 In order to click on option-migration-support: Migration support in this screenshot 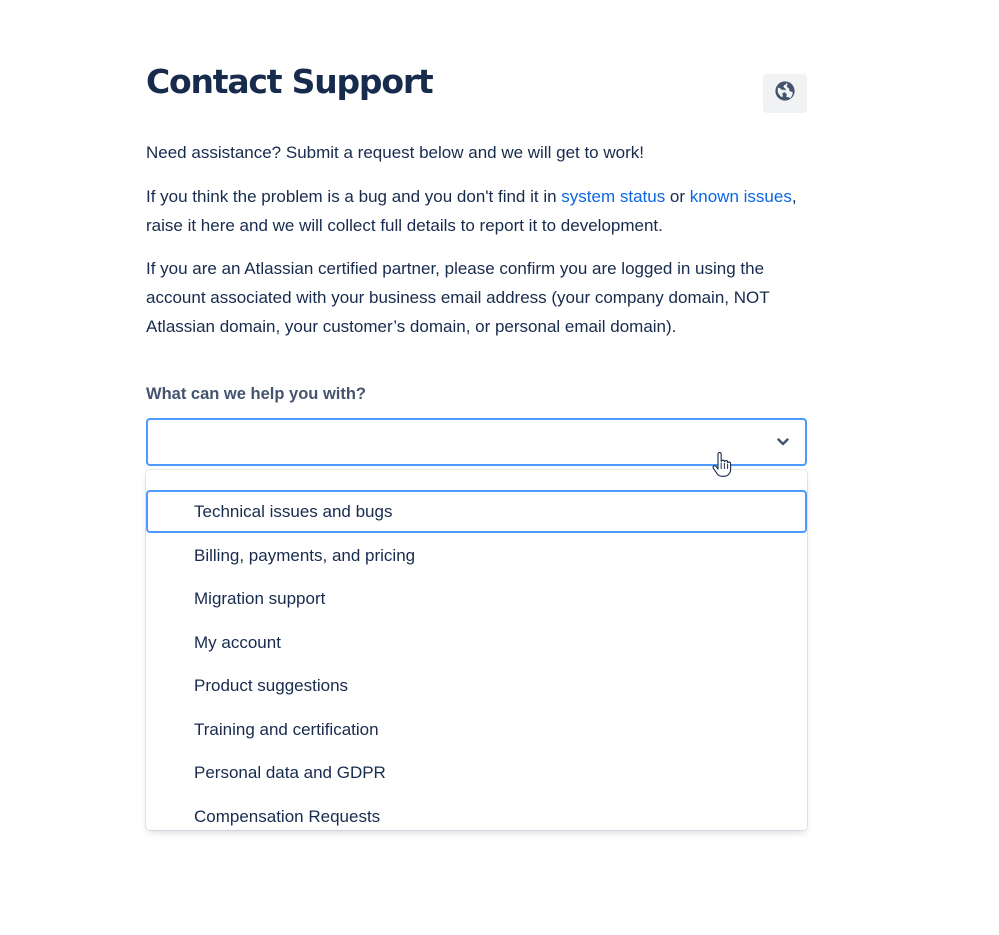, I will do `click(476, 598)`.